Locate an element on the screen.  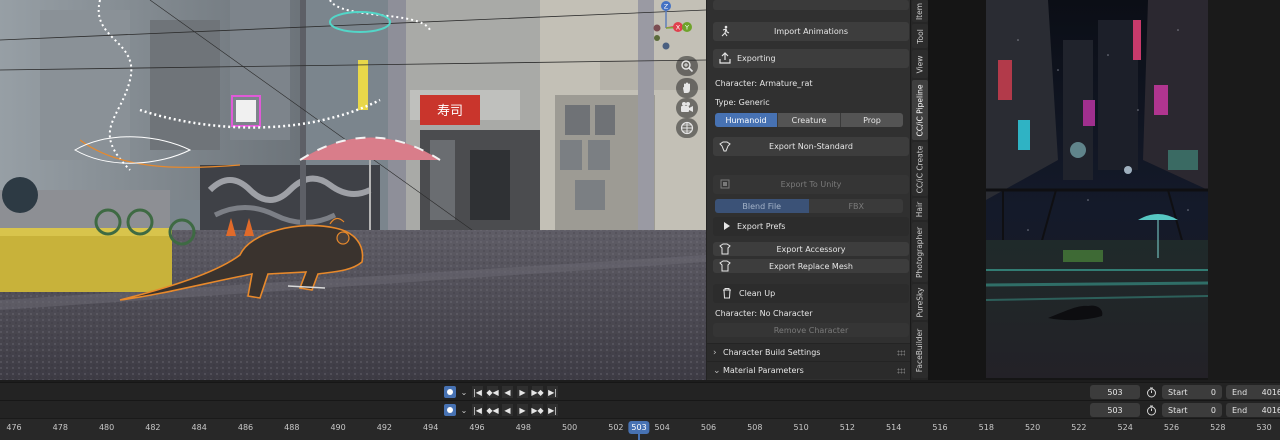
ruler-tick-label: 524 is located at coordinates (1125, 427).